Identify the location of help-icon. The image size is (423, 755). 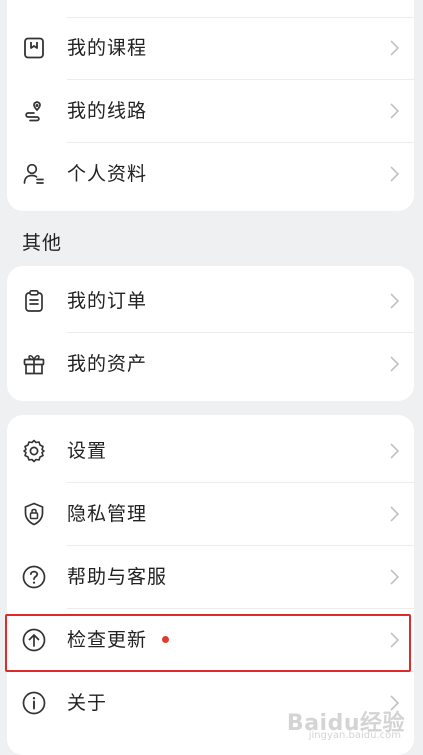
(34, 577).